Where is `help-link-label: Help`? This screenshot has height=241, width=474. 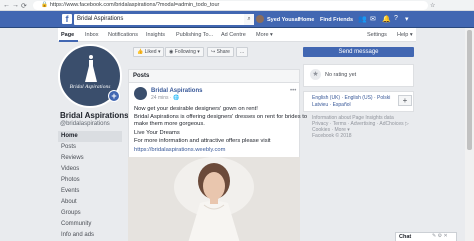 help-link-label: Help is located at coordinates (403, 35).